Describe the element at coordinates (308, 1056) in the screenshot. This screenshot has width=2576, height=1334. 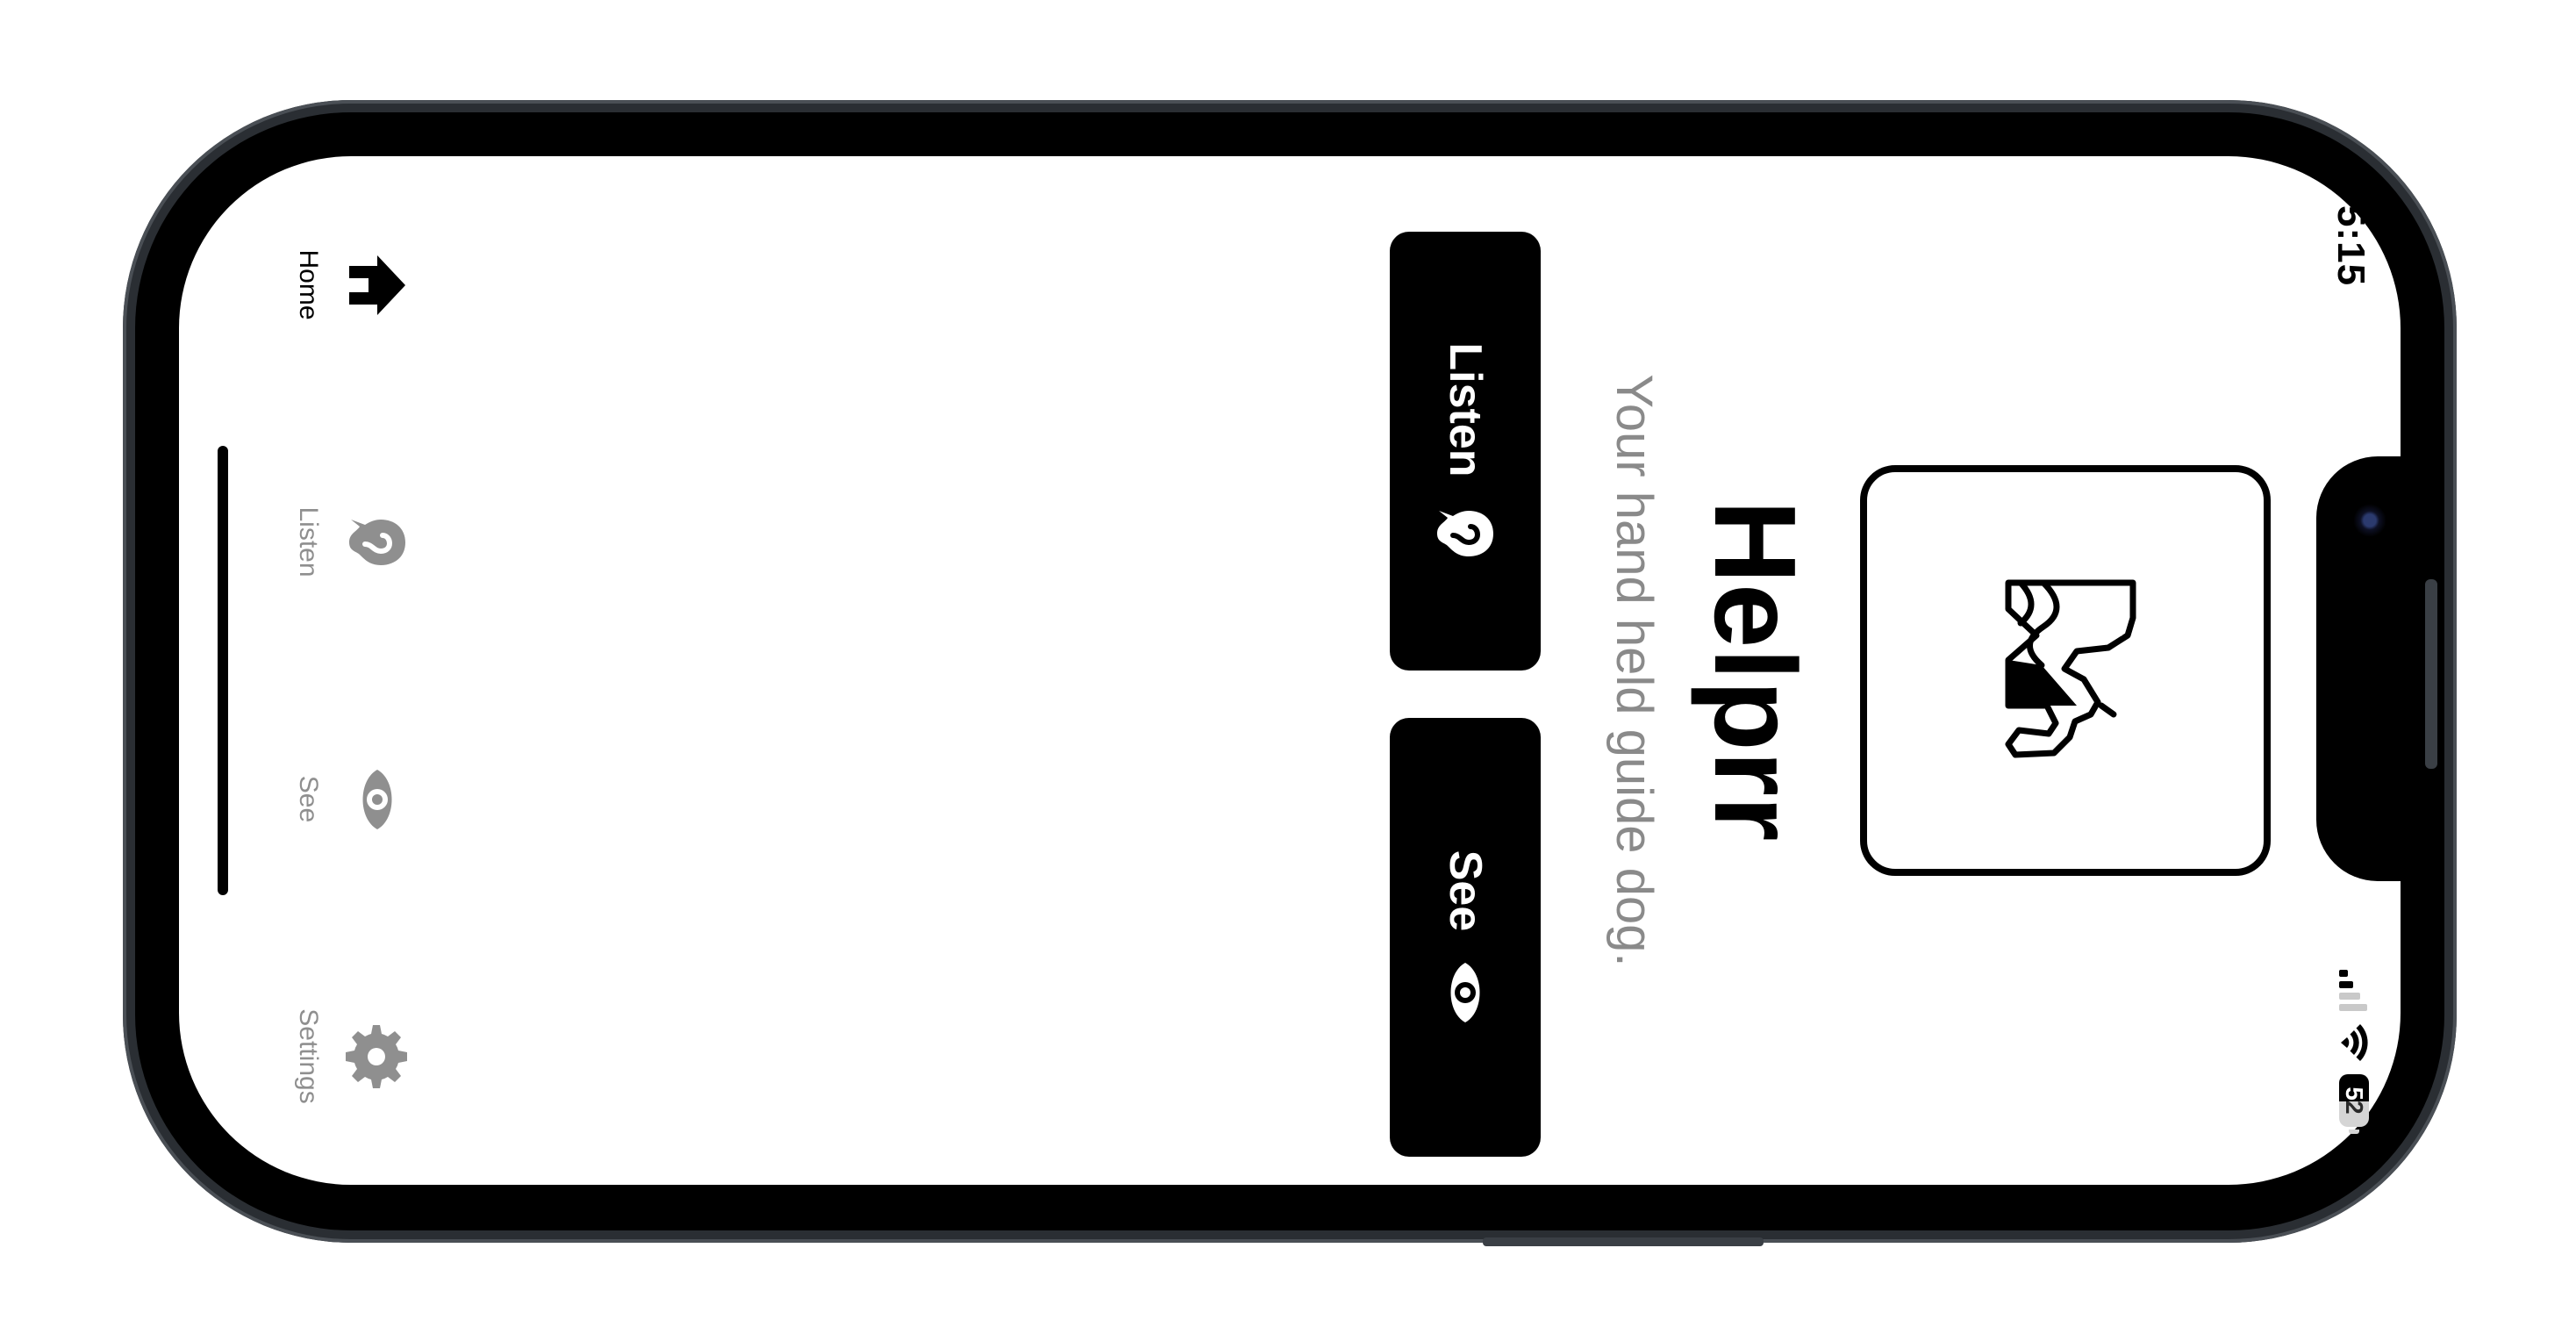
I see `tab-settings-label: Settings` at that location.